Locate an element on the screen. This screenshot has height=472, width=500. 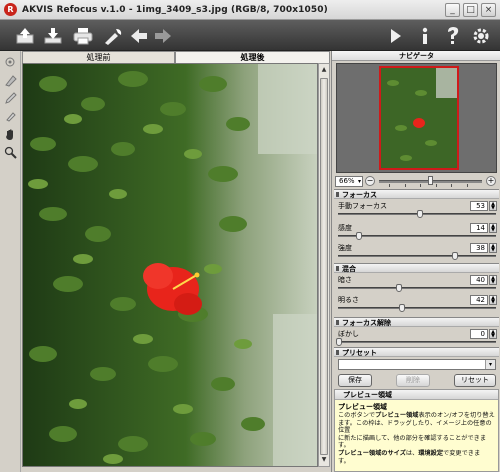
zoom-out-button: − is located at coordinates (370, 181).